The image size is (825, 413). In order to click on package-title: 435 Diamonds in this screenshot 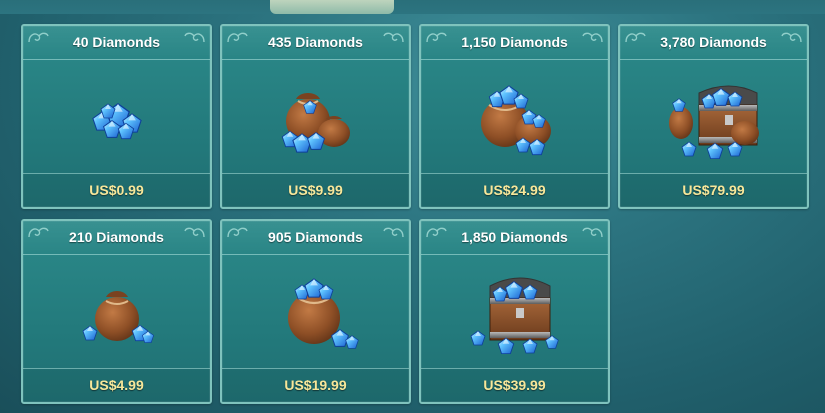, I will do `click(315, 42)`.